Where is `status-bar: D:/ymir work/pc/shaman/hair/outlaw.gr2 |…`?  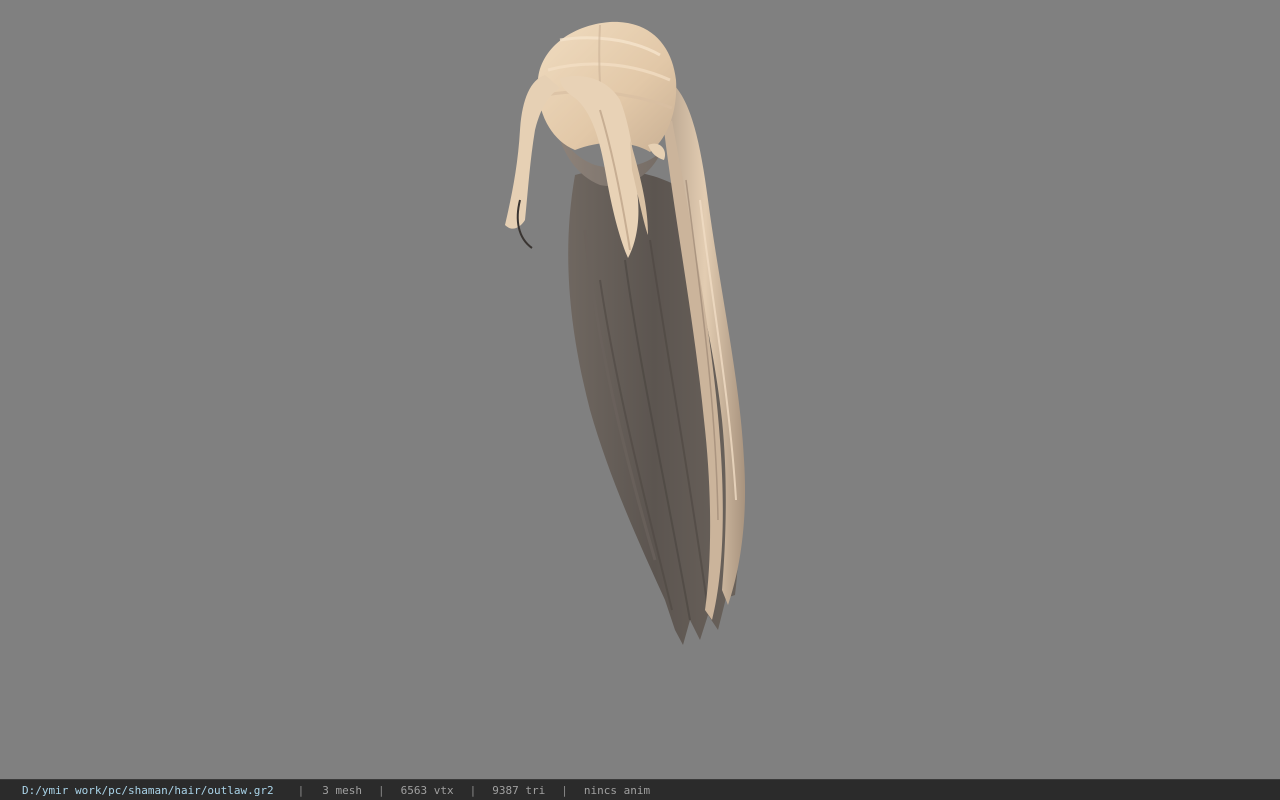
status-bar: D:/ymir work/pc/shaman/hair/outlaw.gr2 |… is located at coordinates (640, 789).